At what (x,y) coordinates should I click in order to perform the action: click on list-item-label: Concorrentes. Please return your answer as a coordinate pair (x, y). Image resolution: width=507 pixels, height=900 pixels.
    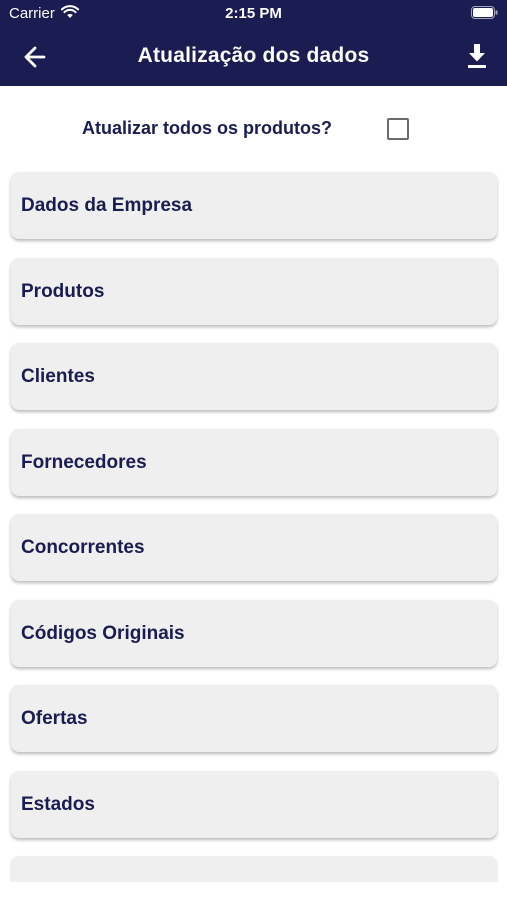
    Looking at the image, I should click on (83, 547).